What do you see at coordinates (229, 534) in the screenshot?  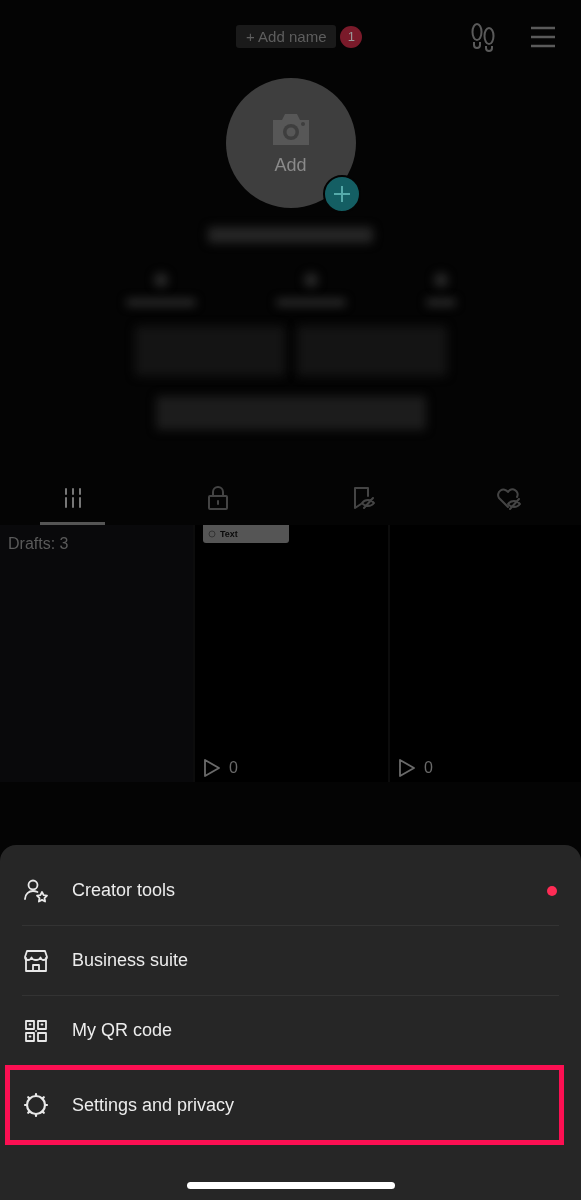 I see `chip-label: Text` at bounding box center [229, 534].